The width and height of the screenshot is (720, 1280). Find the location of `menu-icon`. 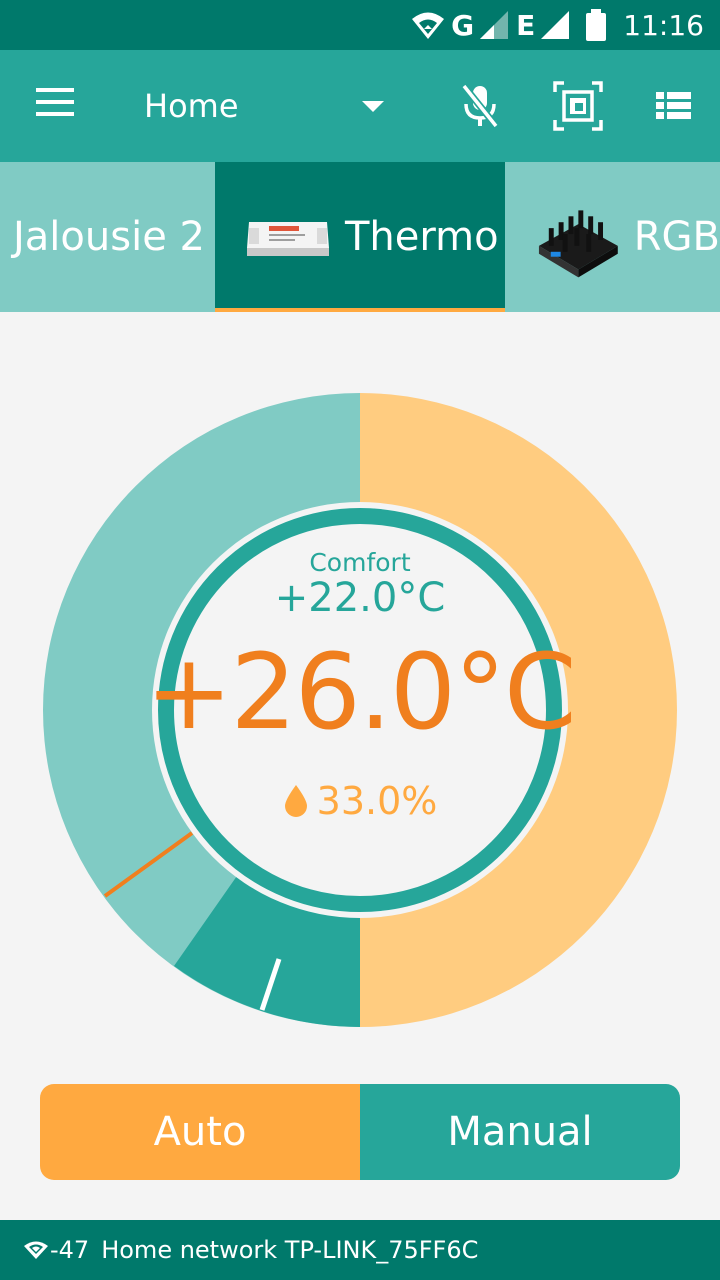

menu-icon is located at coordinates (55, 102).